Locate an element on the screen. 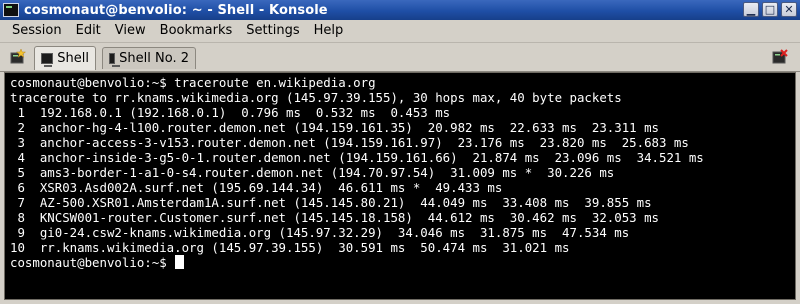  menu-view: View is located at coordinates (130, 31).